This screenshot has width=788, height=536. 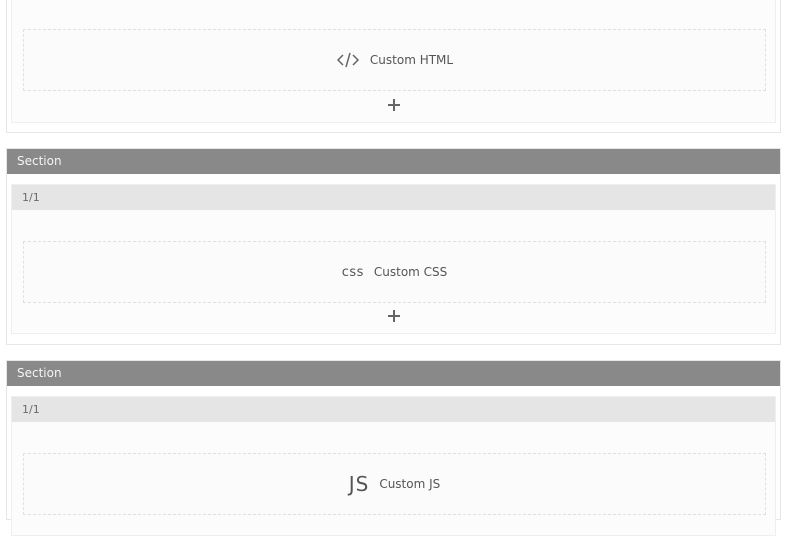 What do you see at coordinates (410, 272) in the screenshot?
I see `element-label: Custom CSS` at bounding box center [410, 272].